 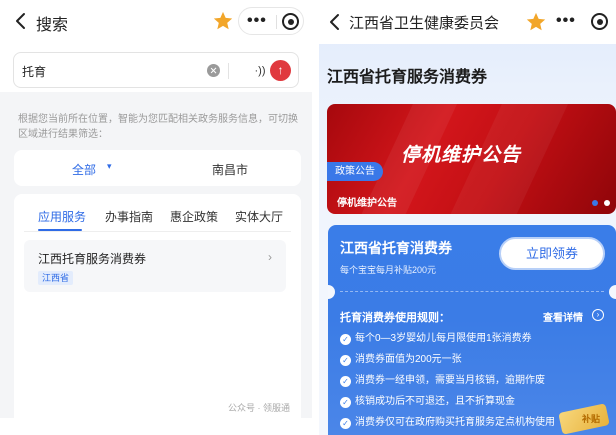 What do you see at coordinates (367, 203) in the screenshot?
I see `banner-caption: 停机维护公告` at bounding box center [367, 203].